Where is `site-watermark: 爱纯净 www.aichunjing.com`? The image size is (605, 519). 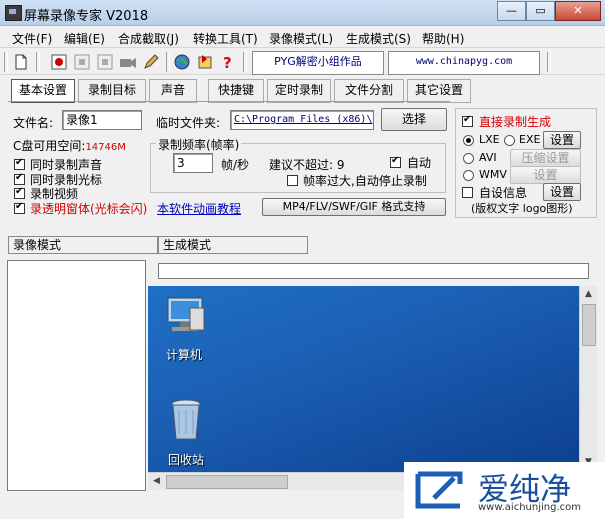 site-watermark: 爱纯净 www.aichunjing.com is located at coordinates (504, 490).